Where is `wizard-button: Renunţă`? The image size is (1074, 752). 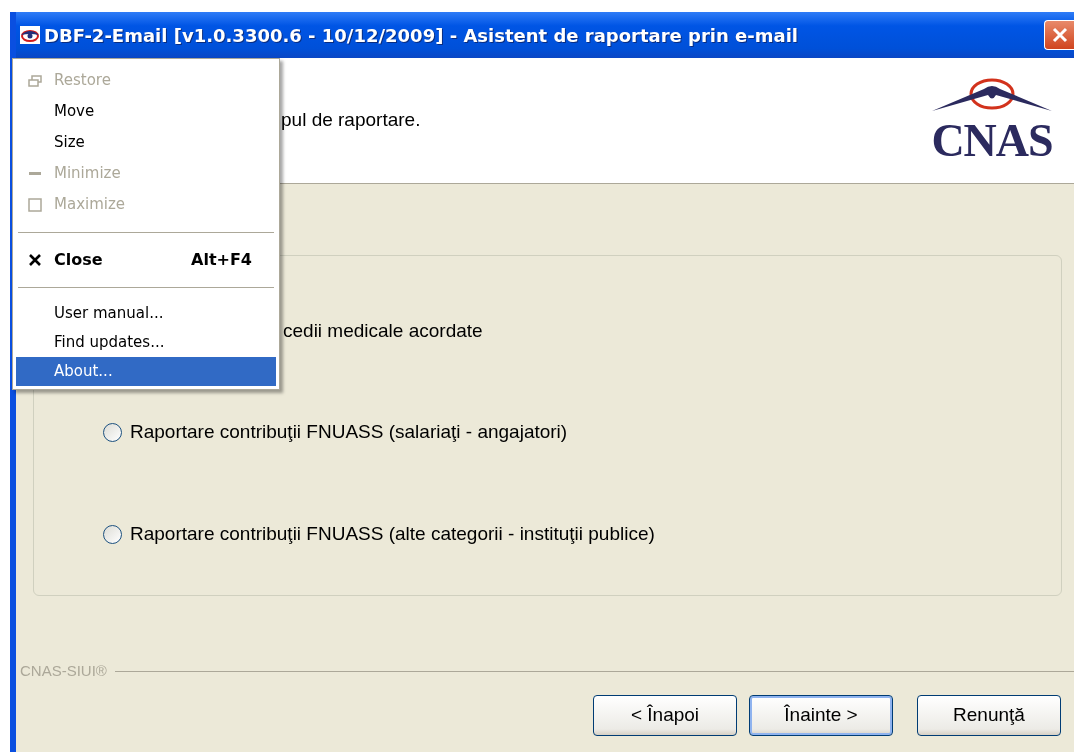 wizard-button: Renunţă is located at coordinates (989, 715).